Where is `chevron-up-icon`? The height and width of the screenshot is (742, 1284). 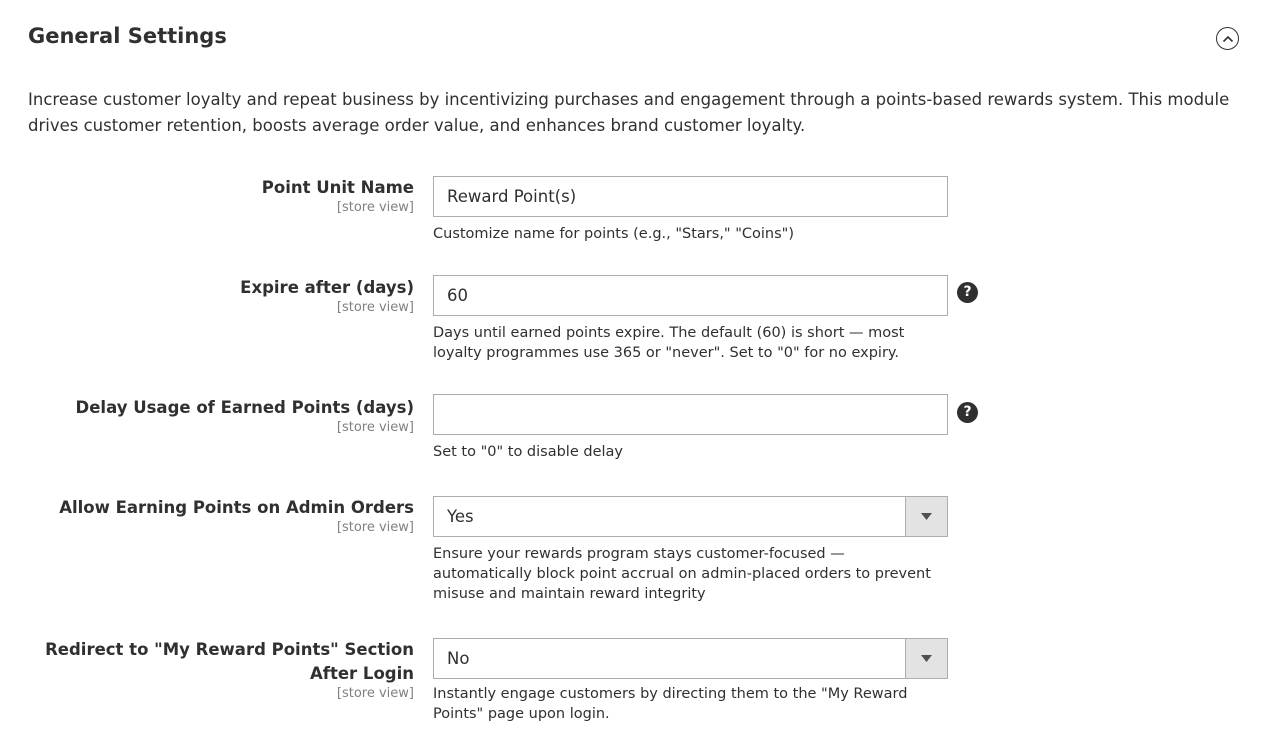
chevron-up-icon is located at coordinates (1227, 38).